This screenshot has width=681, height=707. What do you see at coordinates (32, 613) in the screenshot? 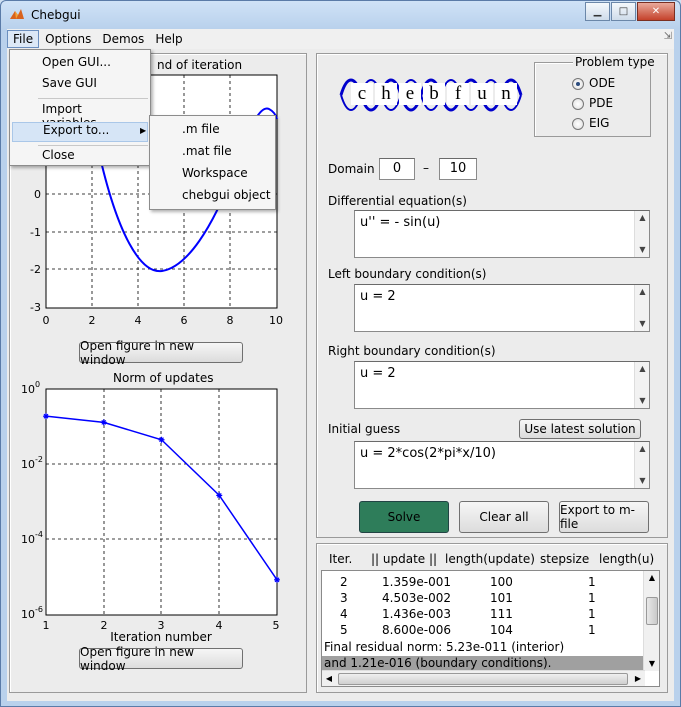
I see `p2-ytick-3: 10-6` at bounding box center [32, 613].